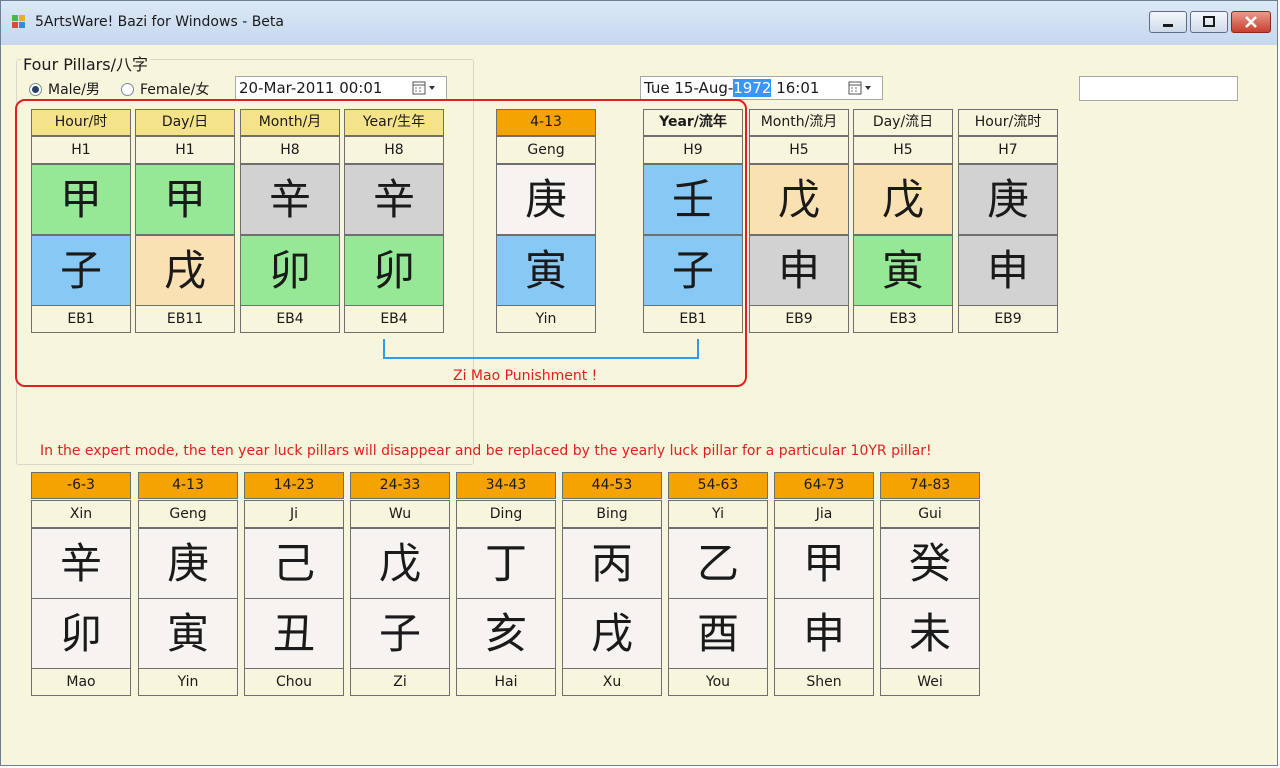  I want to click on hour-stem: 甲, so click(81, 199).